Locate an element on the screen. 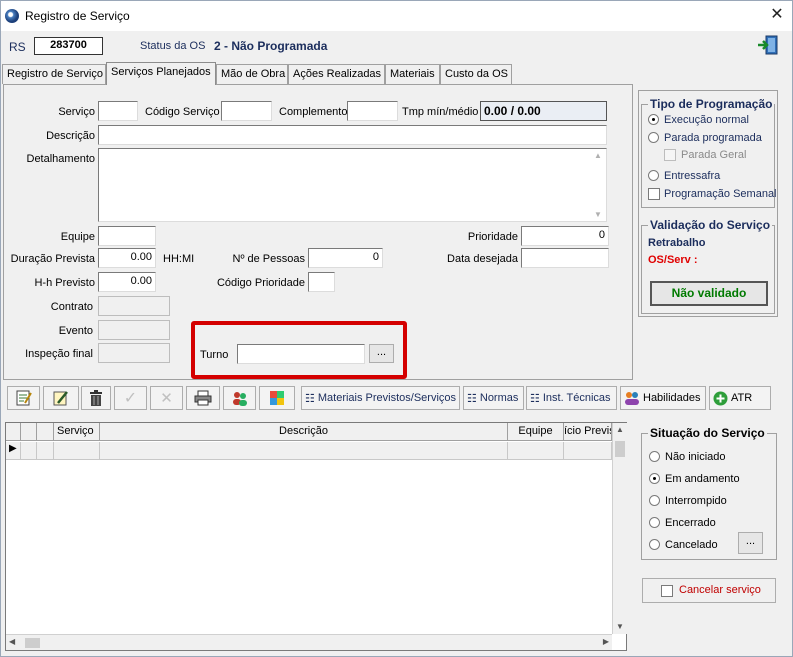  parada-programada-radio is located at coordinates (653, 137).